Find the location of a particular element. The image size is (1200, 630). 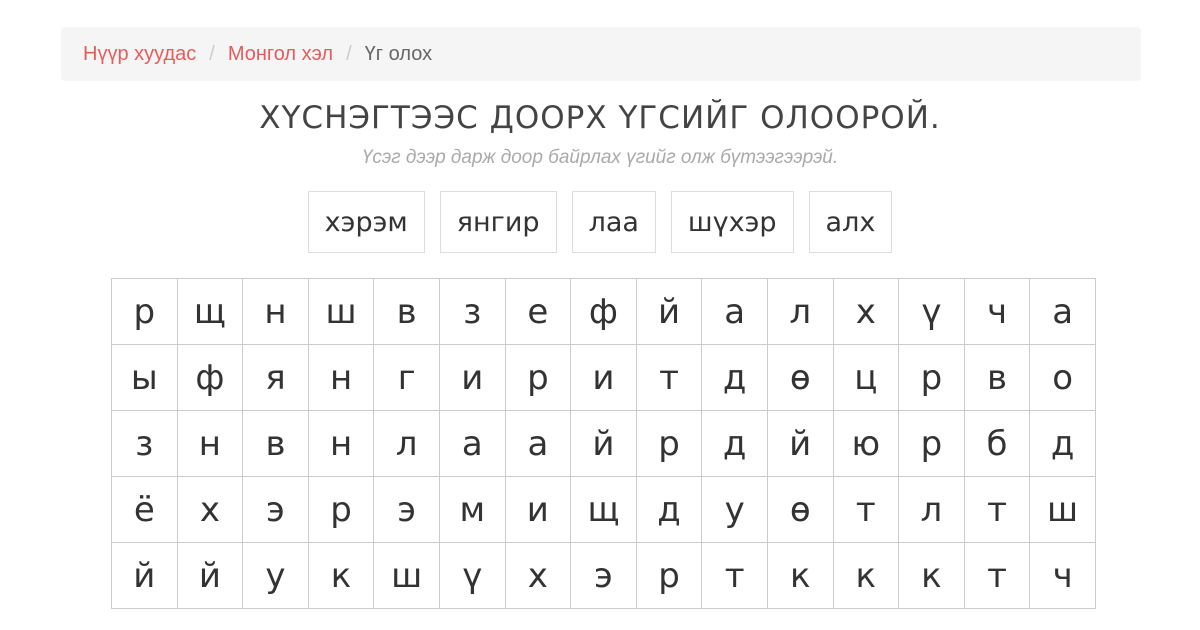

letter-cell: о is located at coordinates (1063, 378).